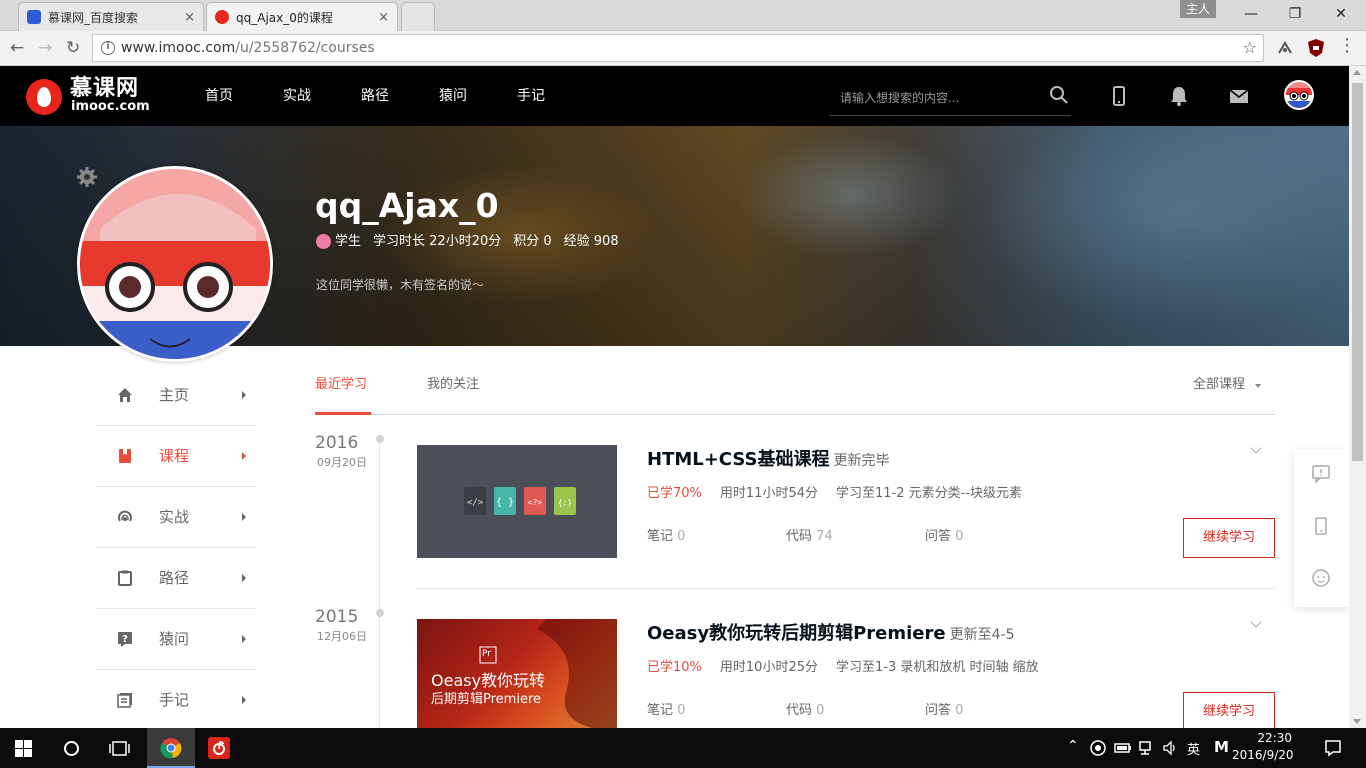  I want to click on gear-icon, so click(87, 177).